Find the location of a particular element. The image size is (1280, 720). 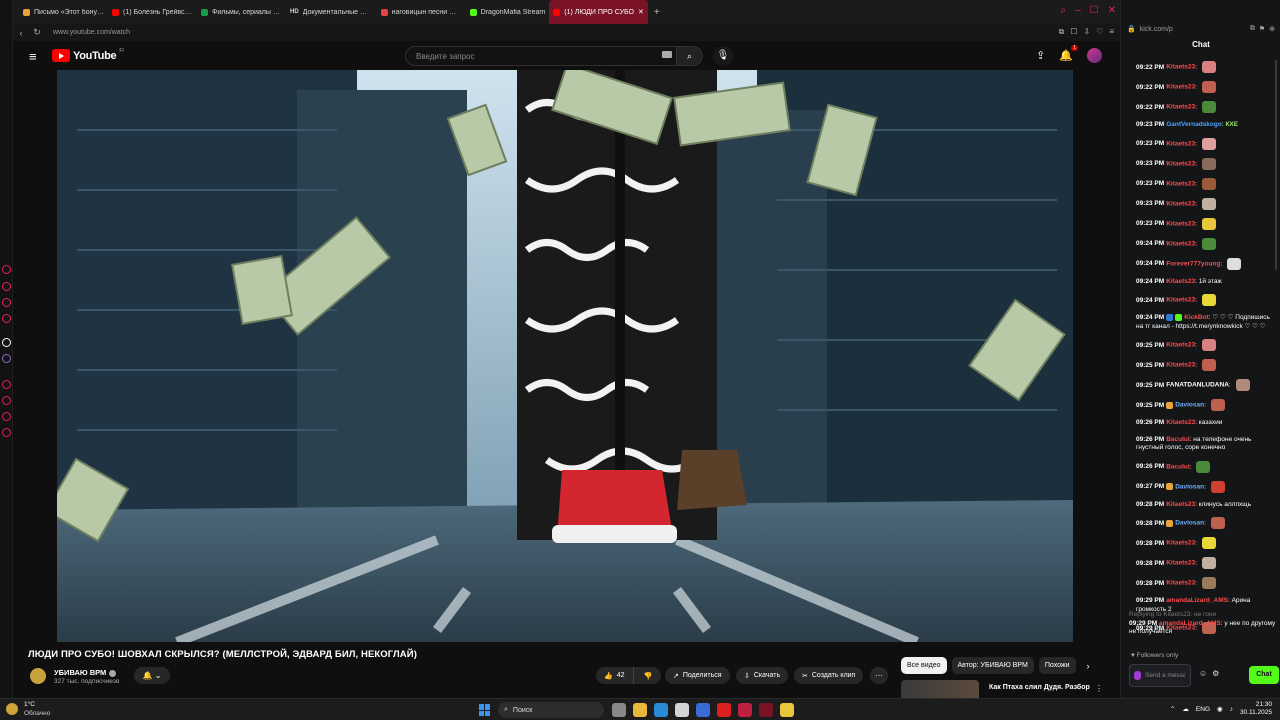

more-vert-icon: ⋮ is located at coordinates (1099, 688).